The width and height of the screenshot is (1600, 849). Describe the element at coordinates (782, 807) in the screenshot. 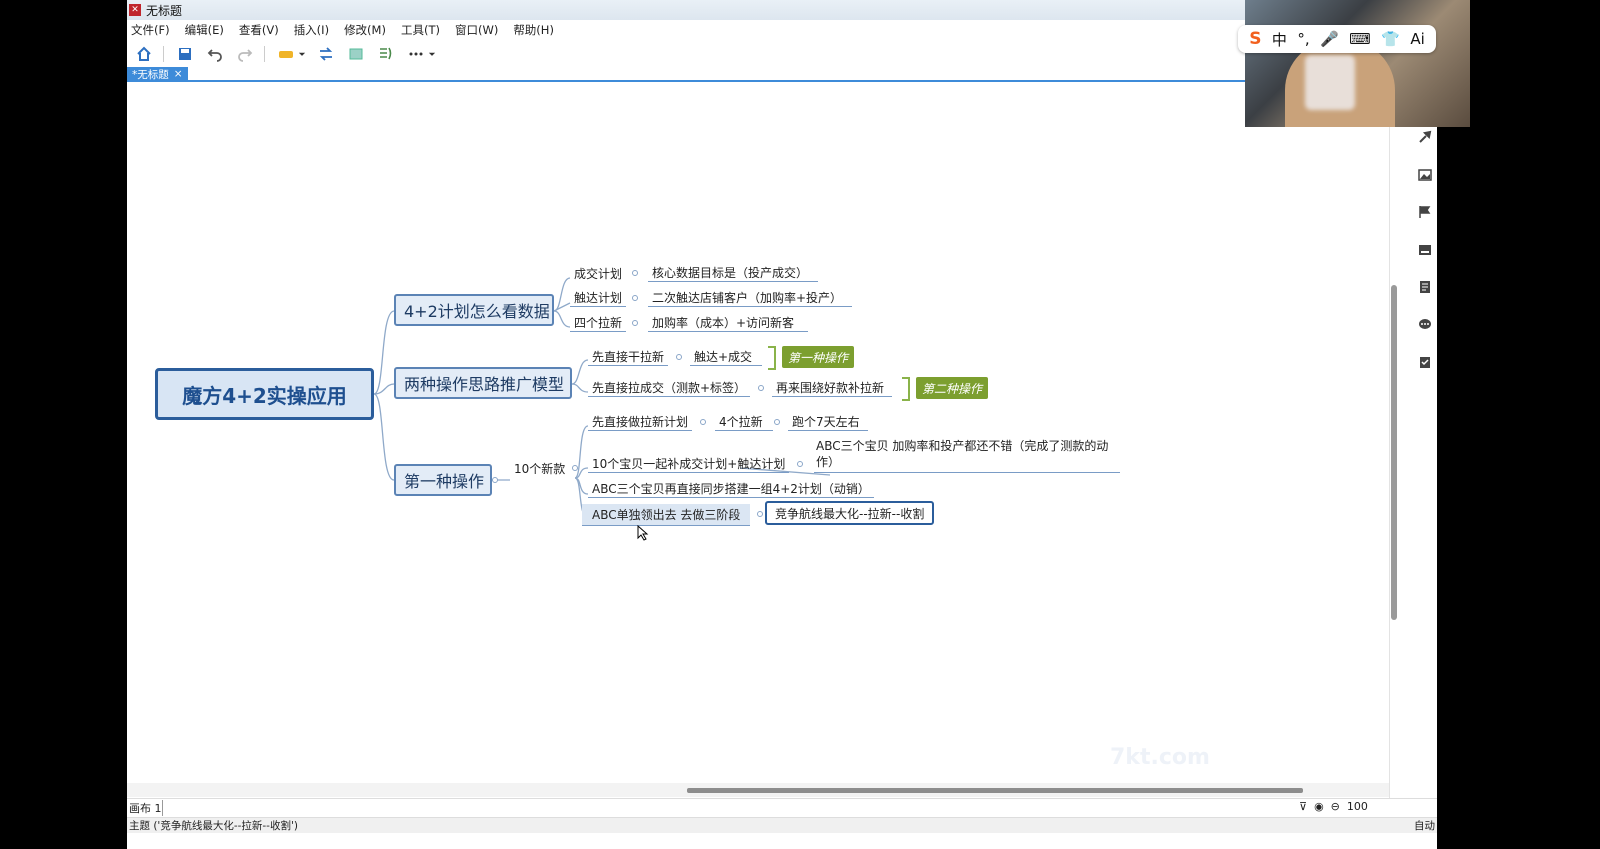

I see `sheet-bar: 画布 1 ⊽ ◉ ⊖ 100` at that location.